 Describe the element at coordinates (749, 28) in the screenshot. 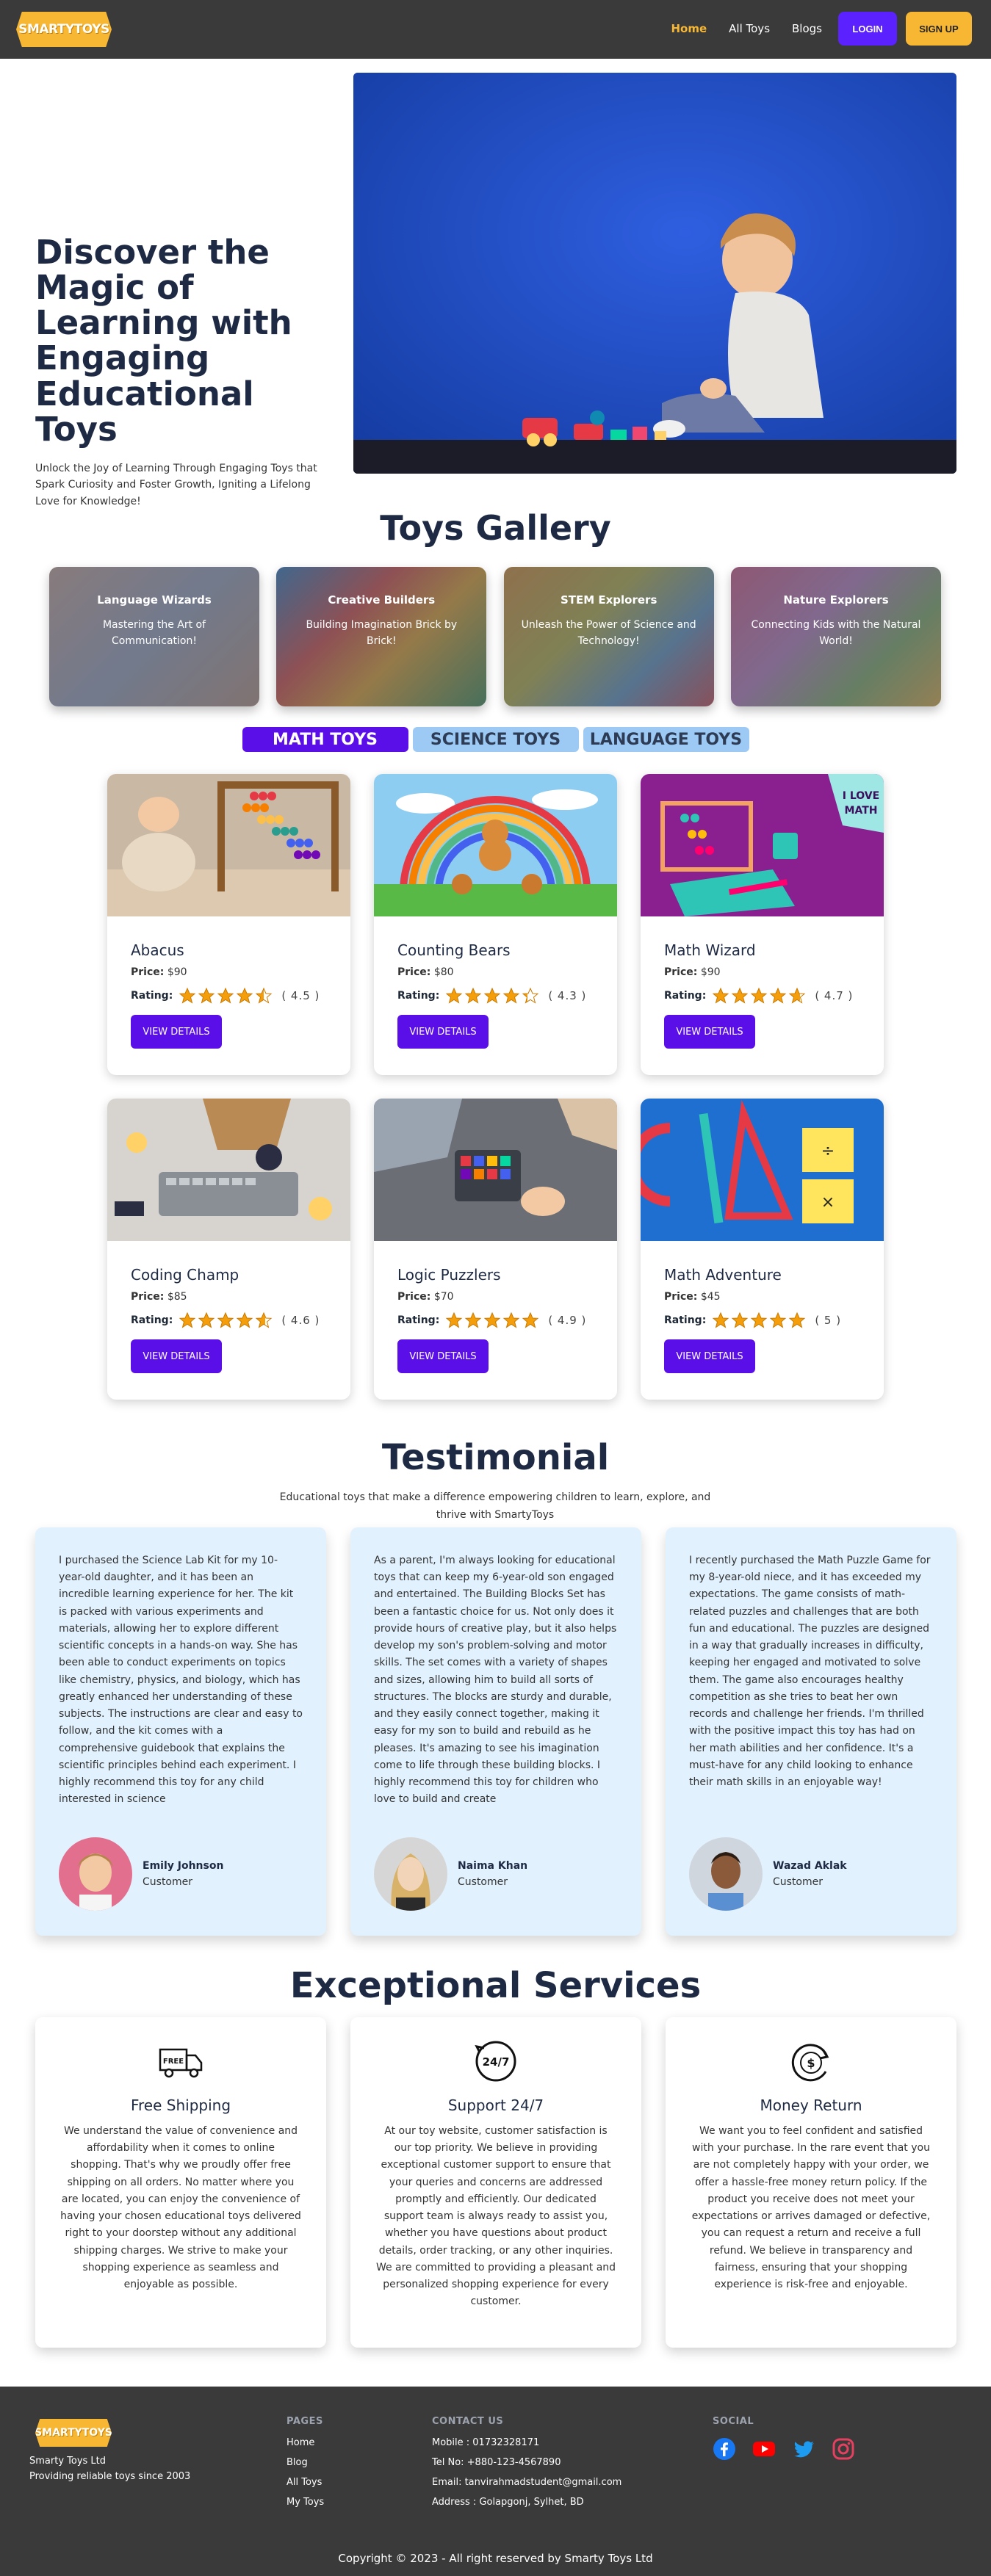

I see `nav-link-all-toys: All Toys` at that location.